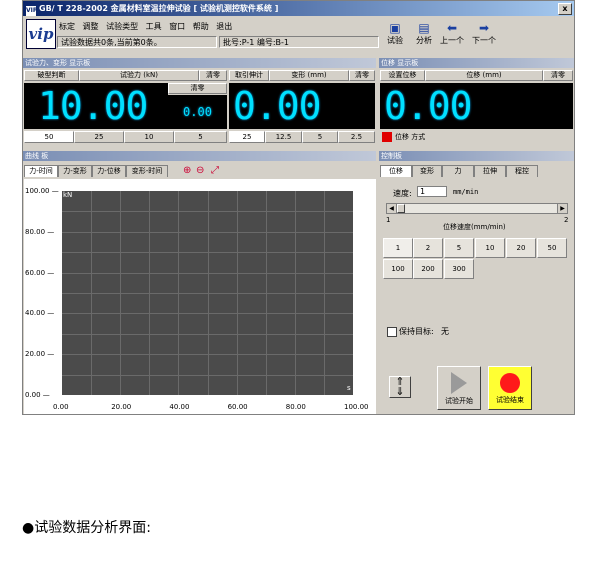  What do you see at coordinates (484, 28) in the screenshot?
I see `arrow-right-icon: ➡` at bounding box center [484, 28].